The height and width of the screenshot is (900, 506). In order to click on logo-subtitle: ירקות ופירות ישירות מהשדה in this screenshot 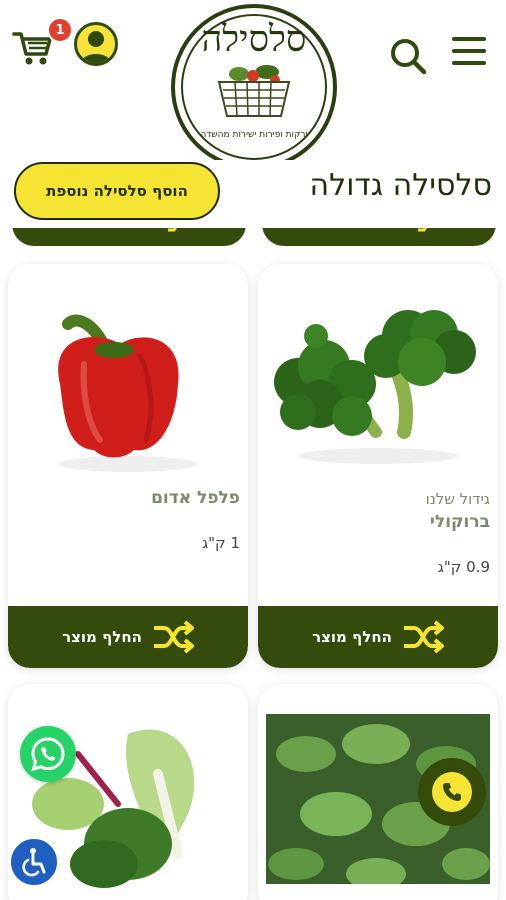, I will do `click(254, 135)`.